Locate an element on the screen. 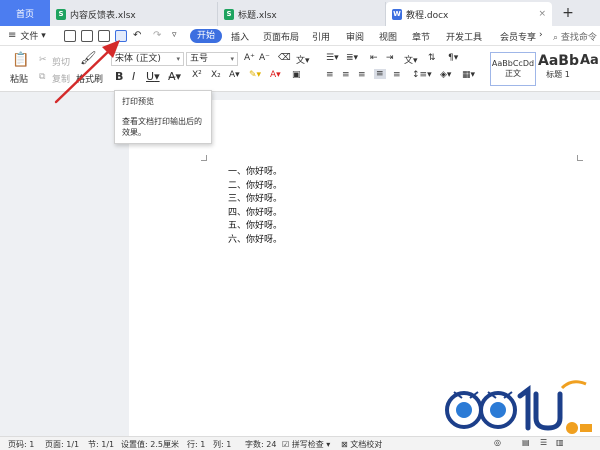 The height and width of the screenshot is (450, 600). distribute-icon: ≡ is located at coordinates (397, 75).